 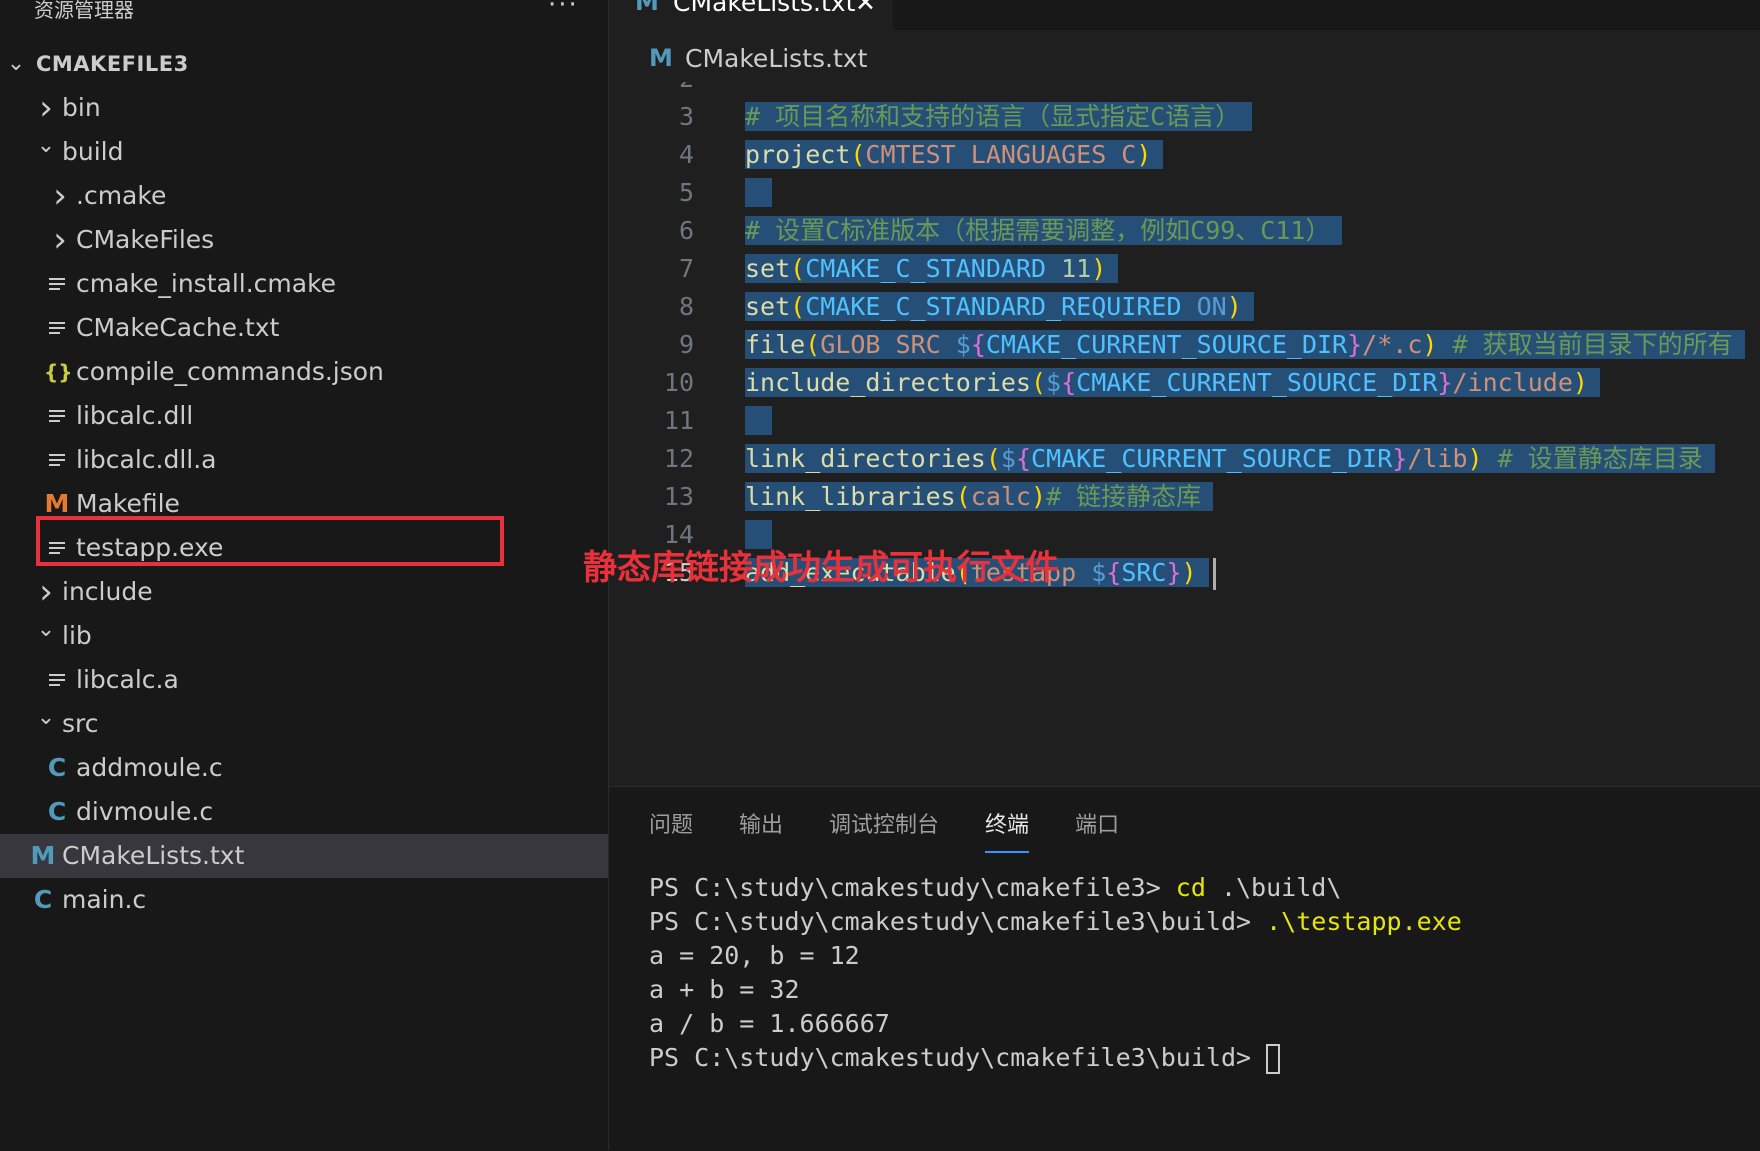 I want to click on selection-highlight: # 设置C标准版本（根据需要调整，例如C99、C11）, so click(x=1044, y=230).